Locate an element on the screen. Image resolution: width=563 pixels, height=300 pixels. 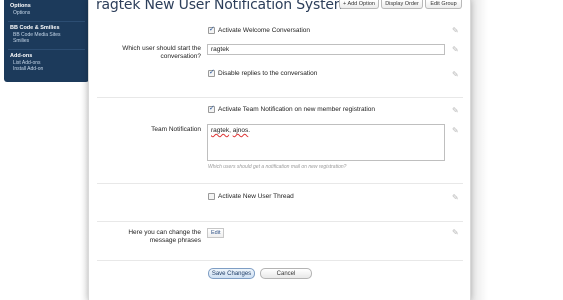
add-option-button: + Add Option is located at coordinates (359, 4).